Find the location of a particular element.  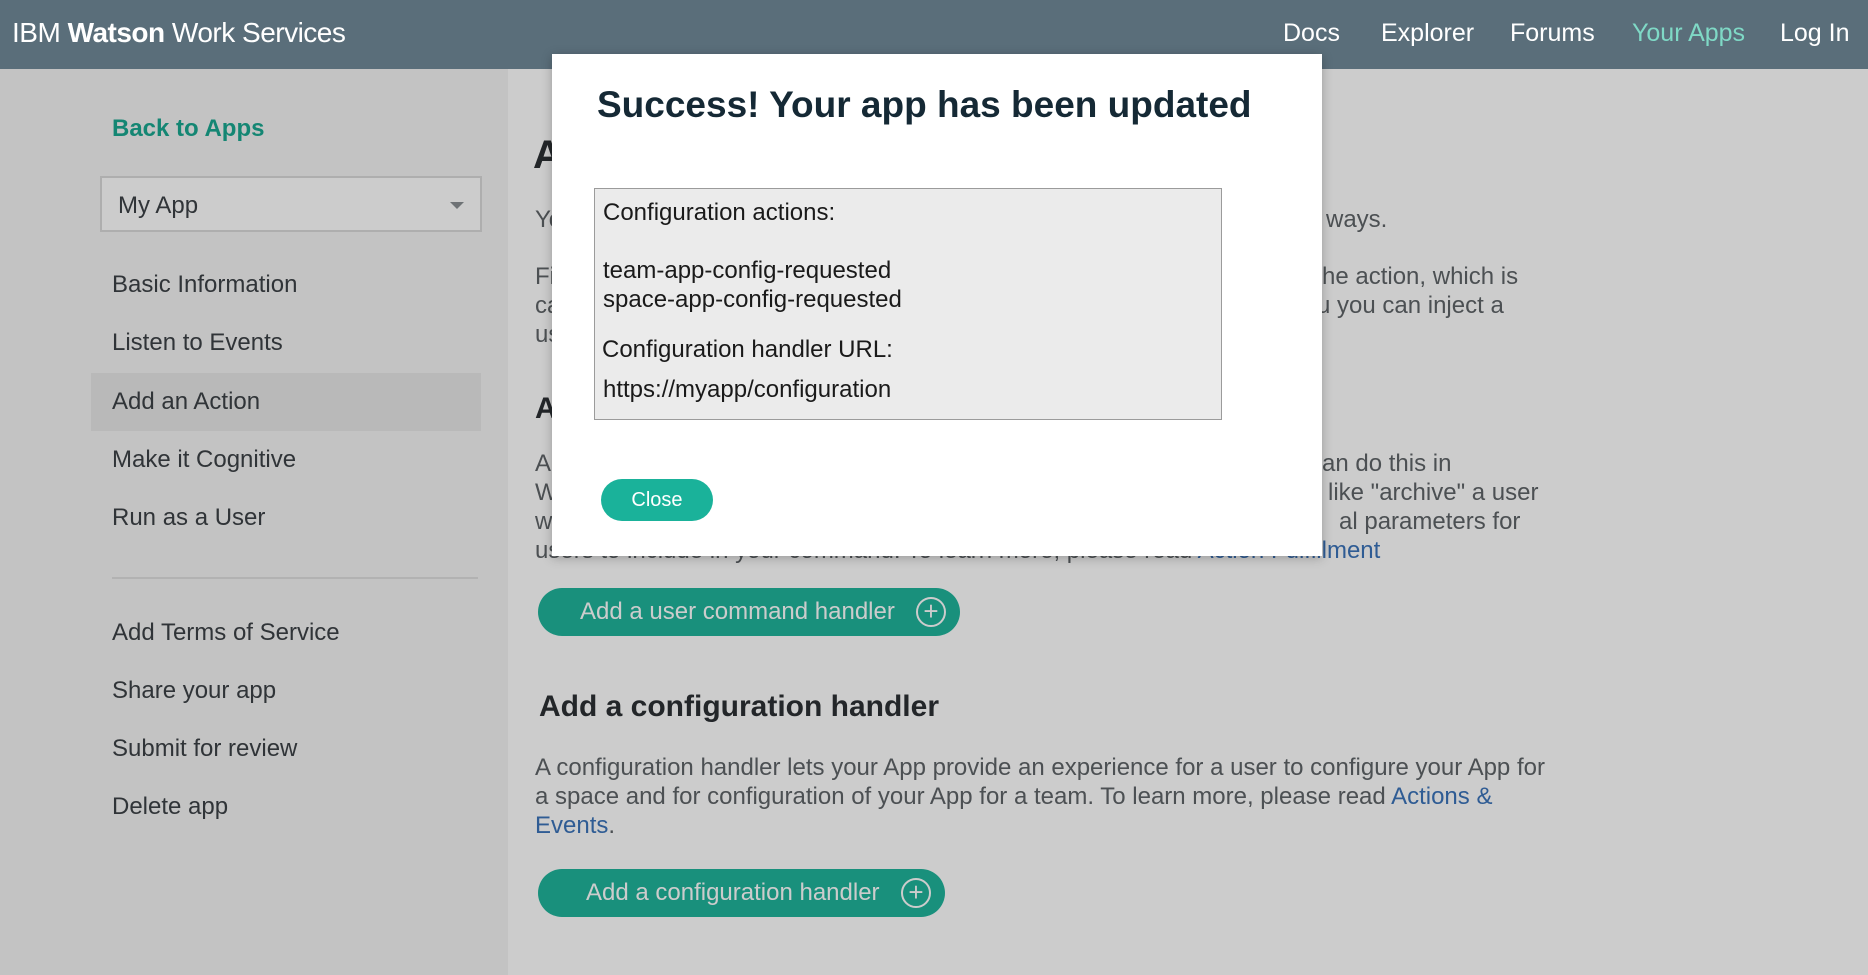

config-url-value: https://myapp/configuration is located at coordinates (747, 389).